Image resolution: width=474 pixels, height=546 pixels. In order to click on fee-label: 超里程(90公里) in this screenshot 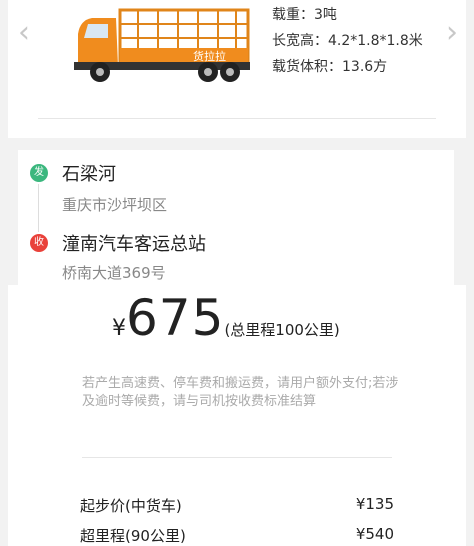, I will do `click(133, 536)`.